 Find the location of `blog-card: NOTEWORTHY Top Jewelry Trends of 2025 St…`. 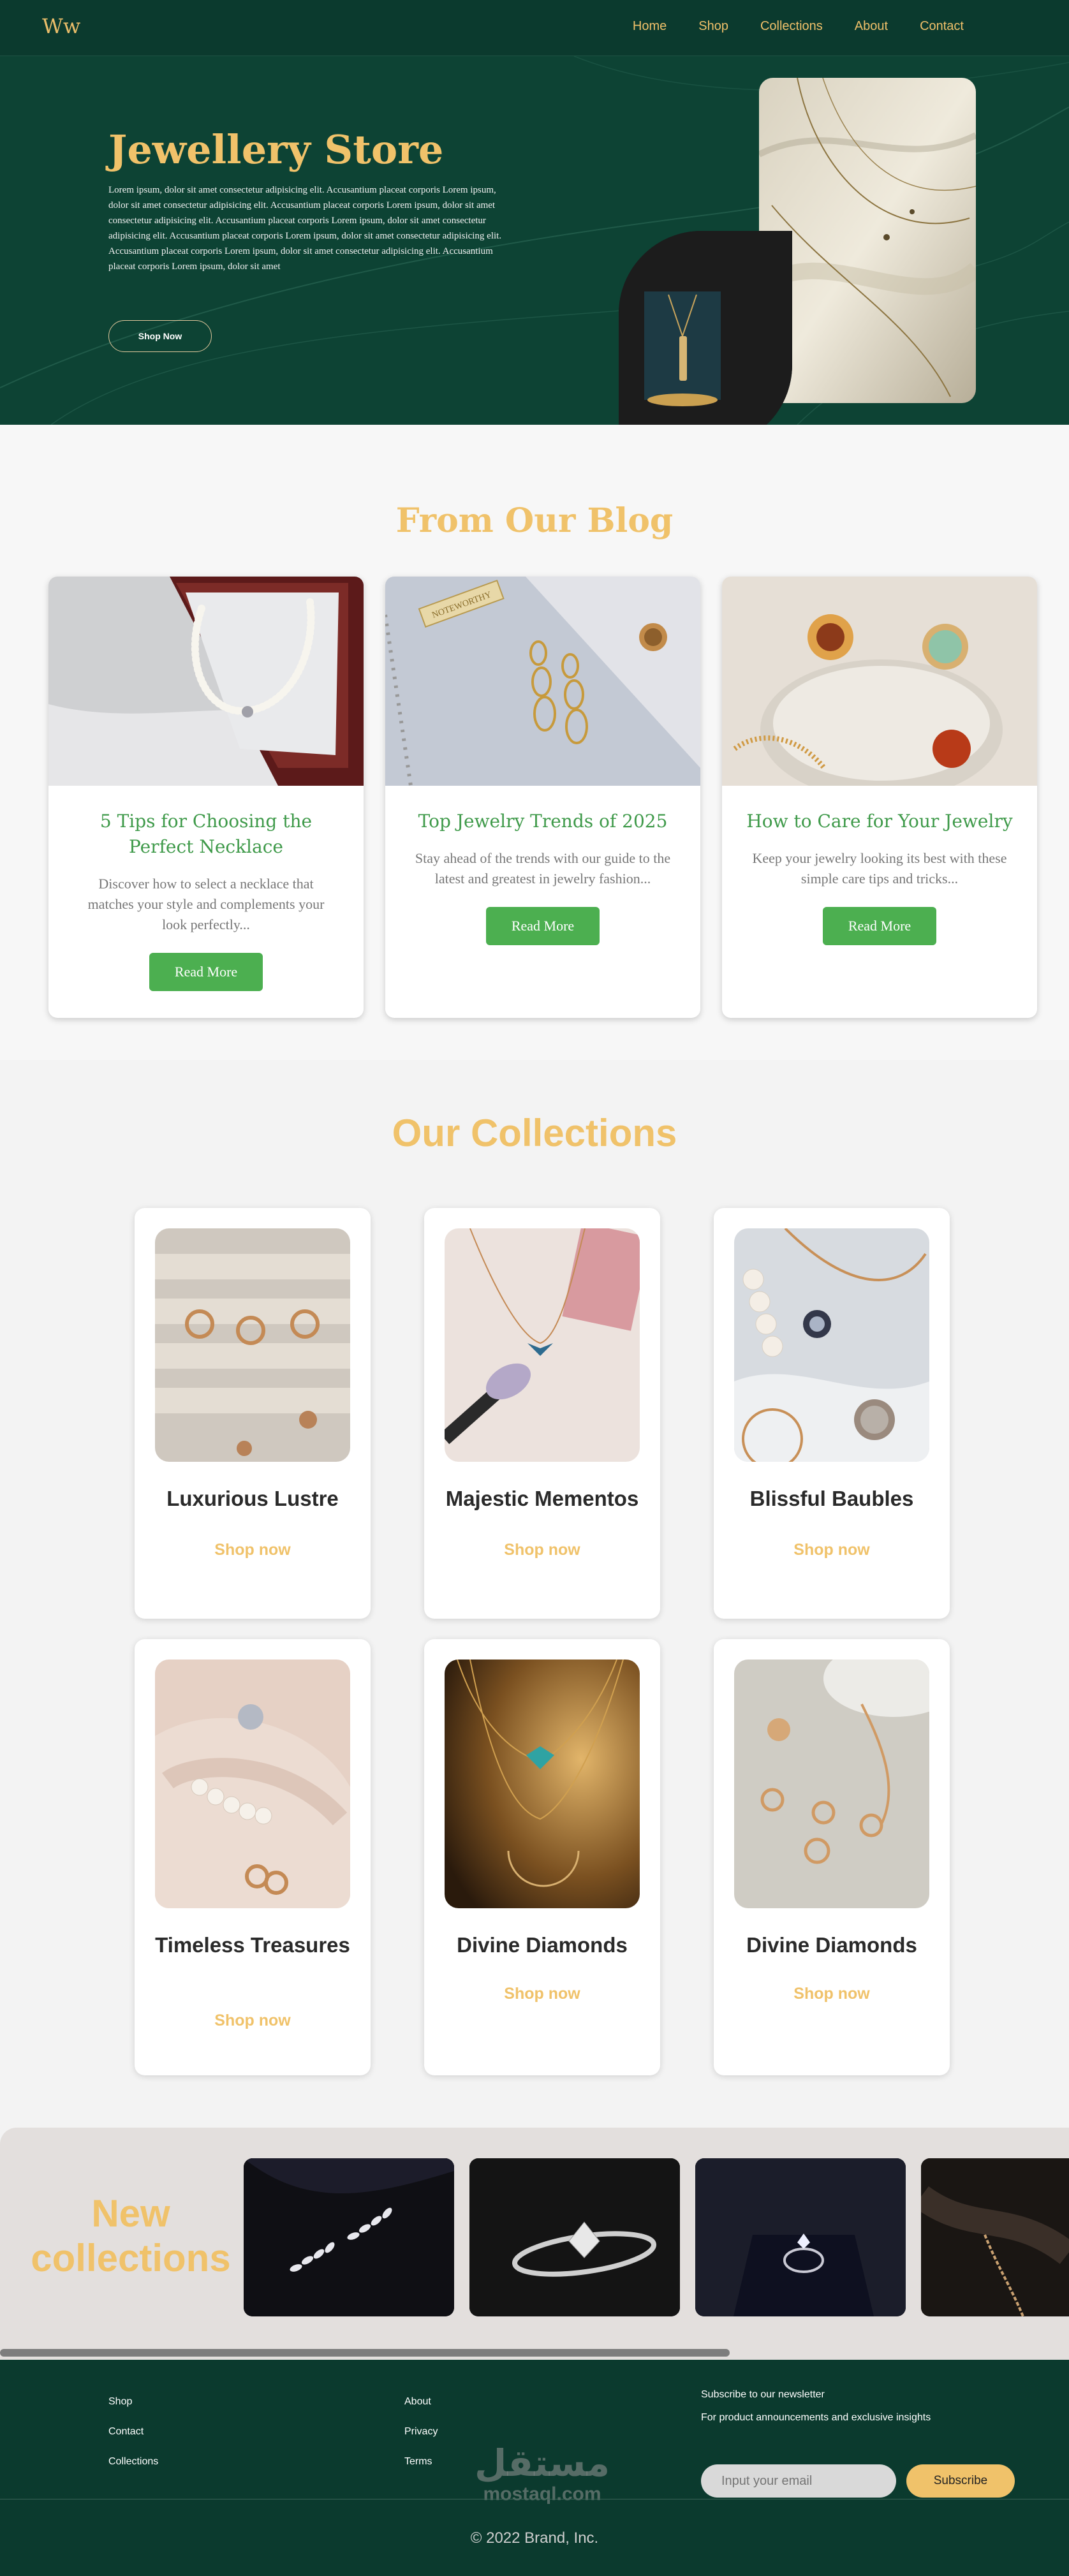

blog-card: NOTEWORTHY Top Jewelry Trends of 2025 St… is located at coordinates (542, 797).